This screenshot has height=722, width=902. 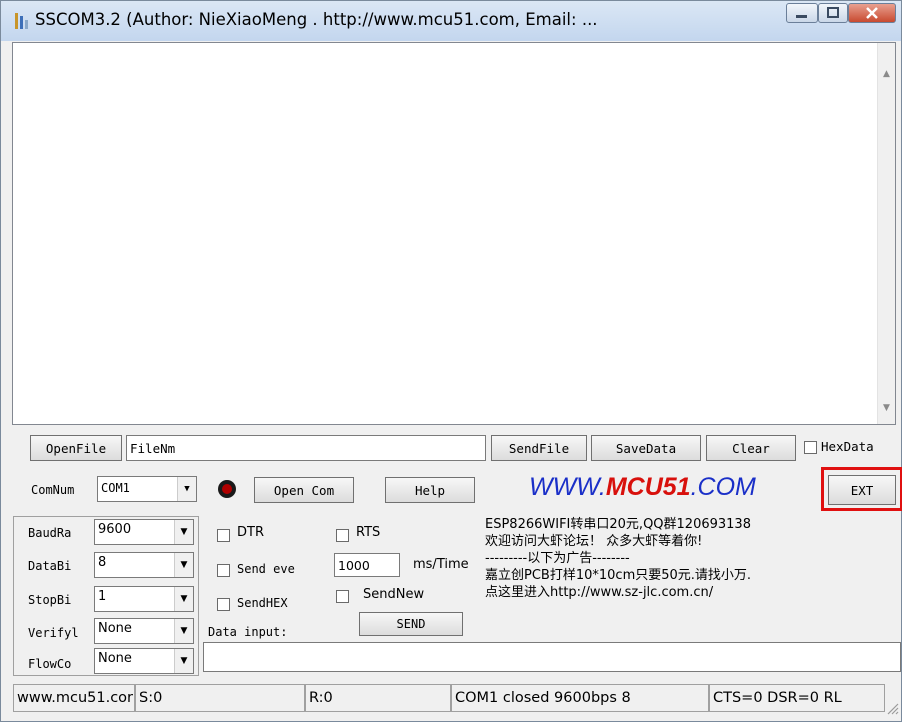 I want to click on send-button: SEND, so click(x=411, y=624).